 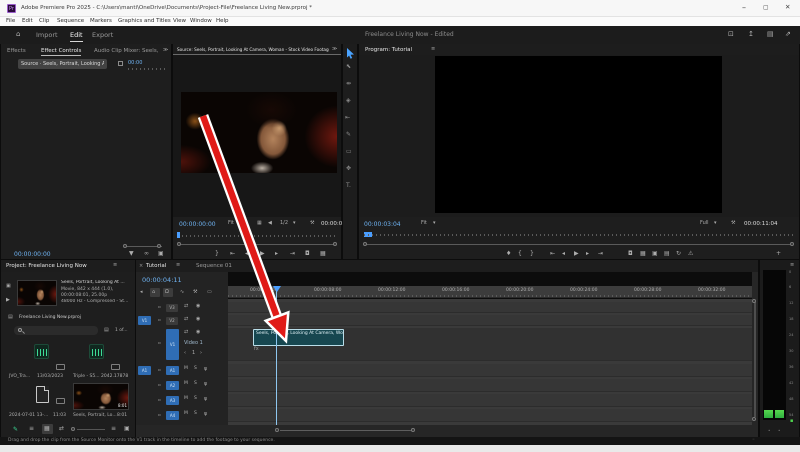 What do you see at coordinates (490, 400) in the screenshot?
I see `track-a3-content` at bounding box center [490, 400].